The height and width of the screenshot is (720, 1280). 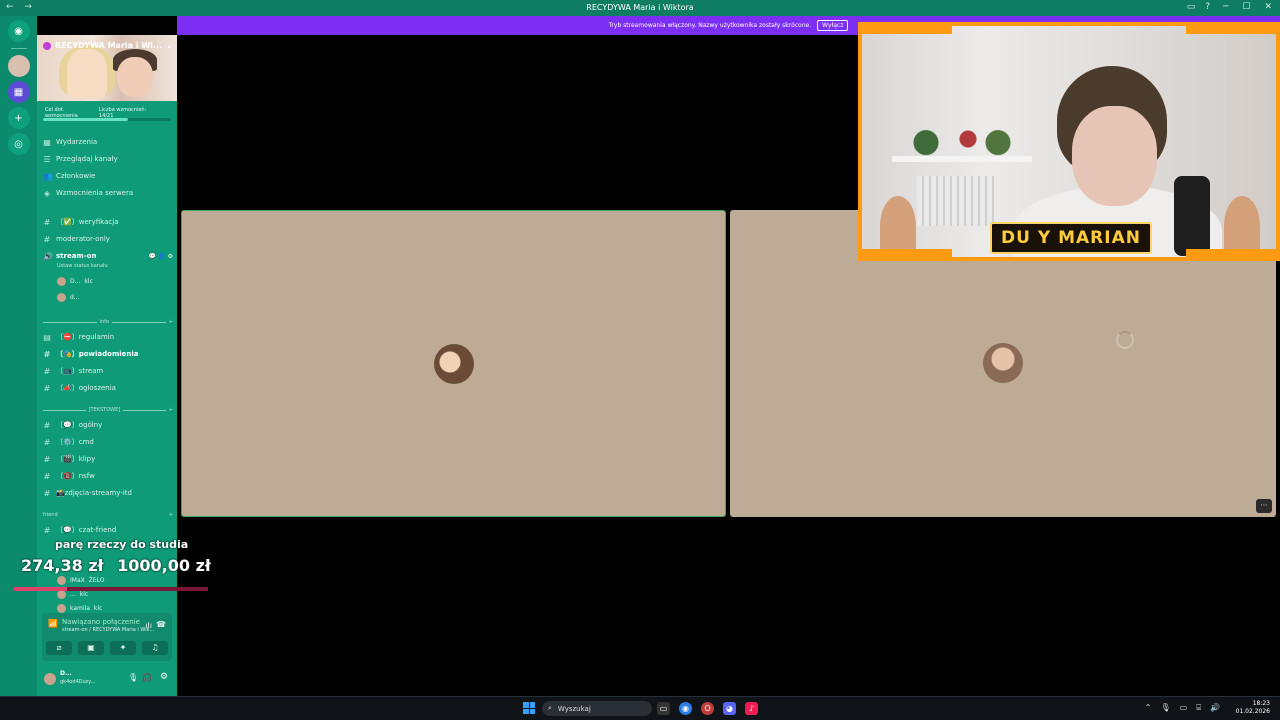 What do you see at coordinates (147, 677) in the screenshot?
I see `headphones-icon: 🎧` at bounding box center [147, 677].